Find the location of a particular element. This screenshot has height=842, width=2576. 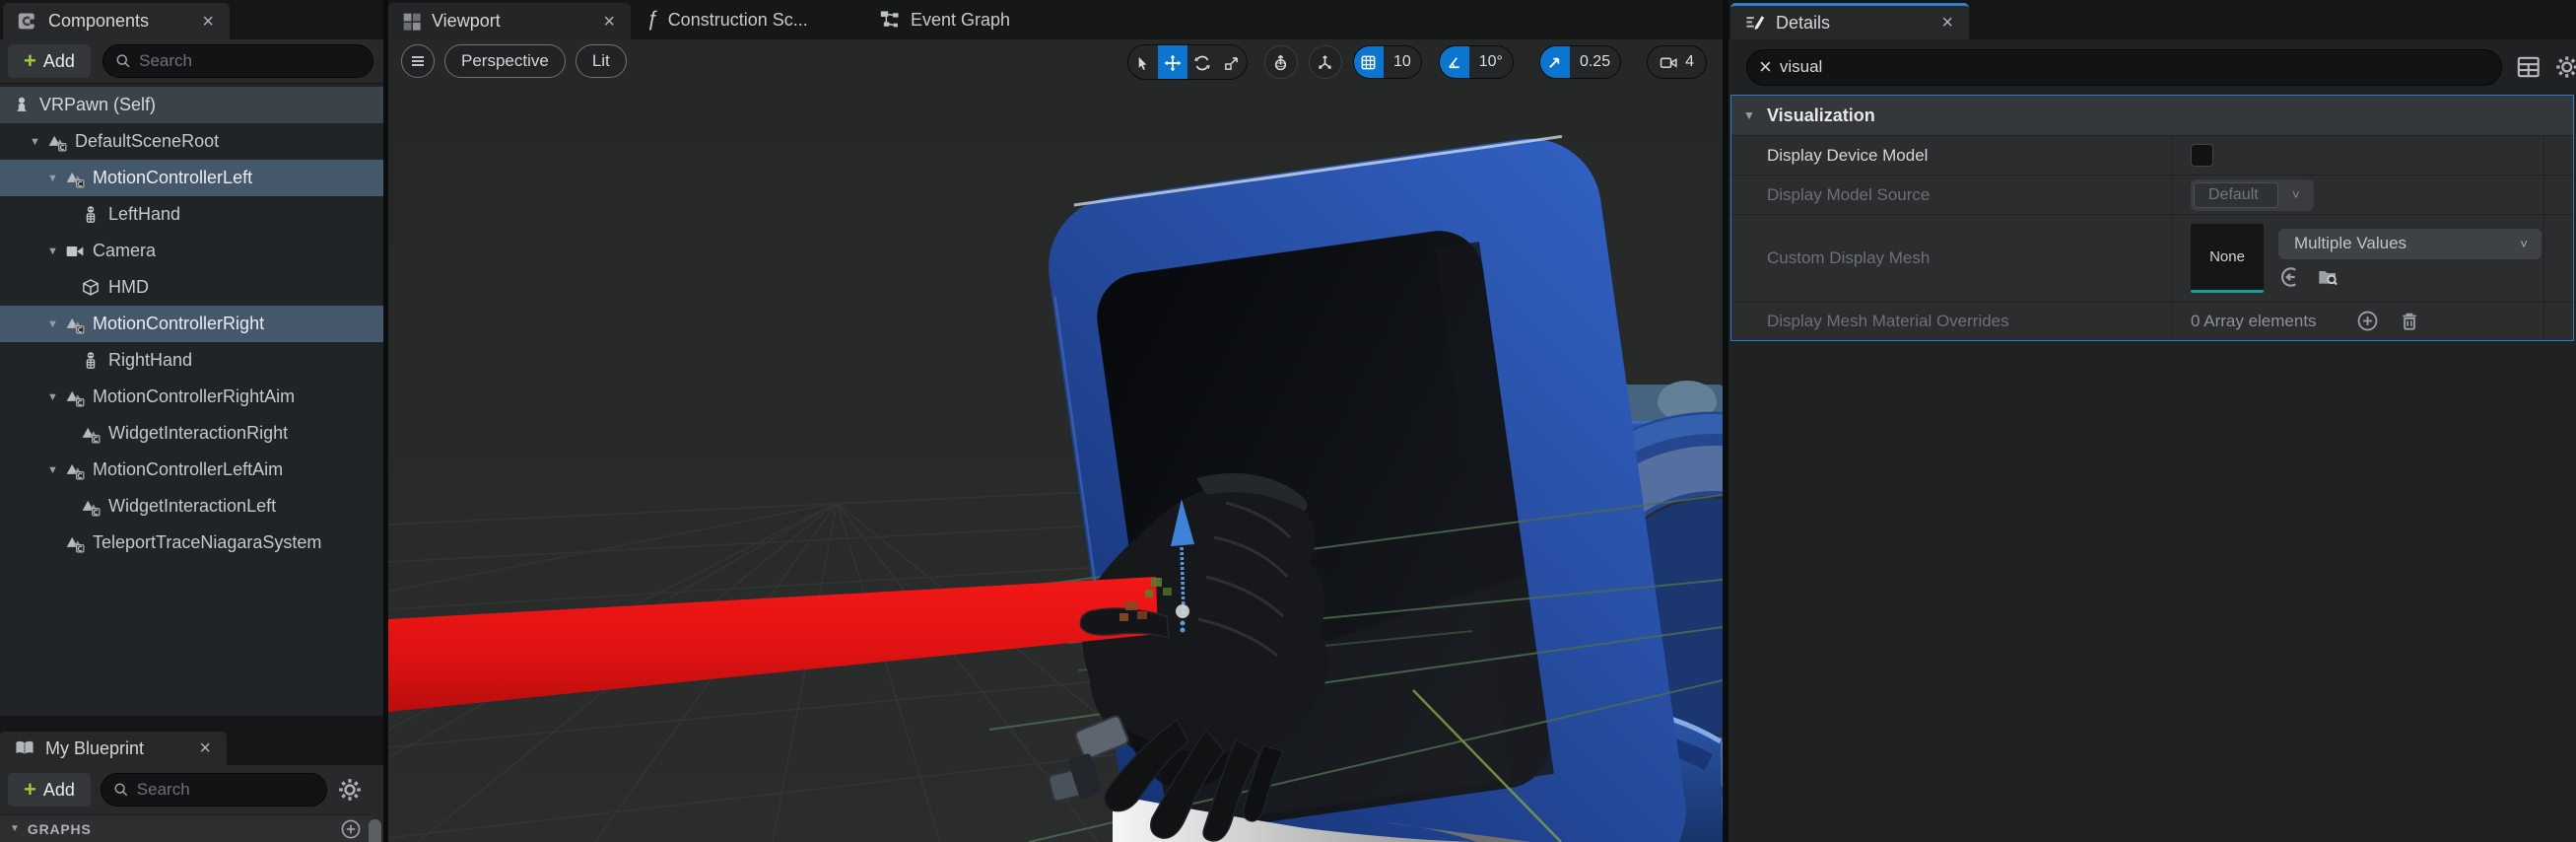

component-label: MotionControllerRightAim is located at coordinates (194, 396).